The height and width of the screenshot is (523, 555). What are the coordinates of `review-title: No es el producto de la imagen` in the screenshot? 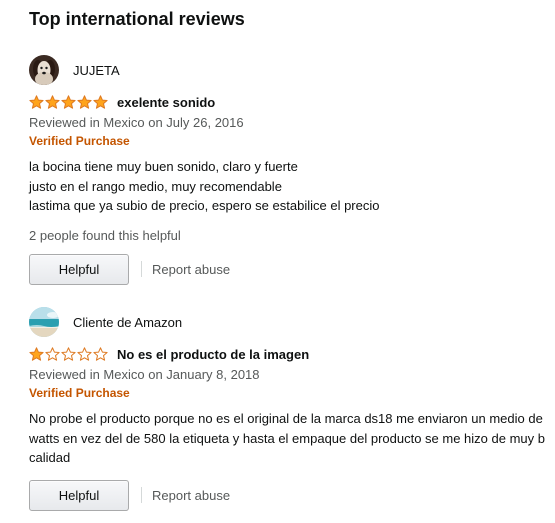 It's located at (213, 354).